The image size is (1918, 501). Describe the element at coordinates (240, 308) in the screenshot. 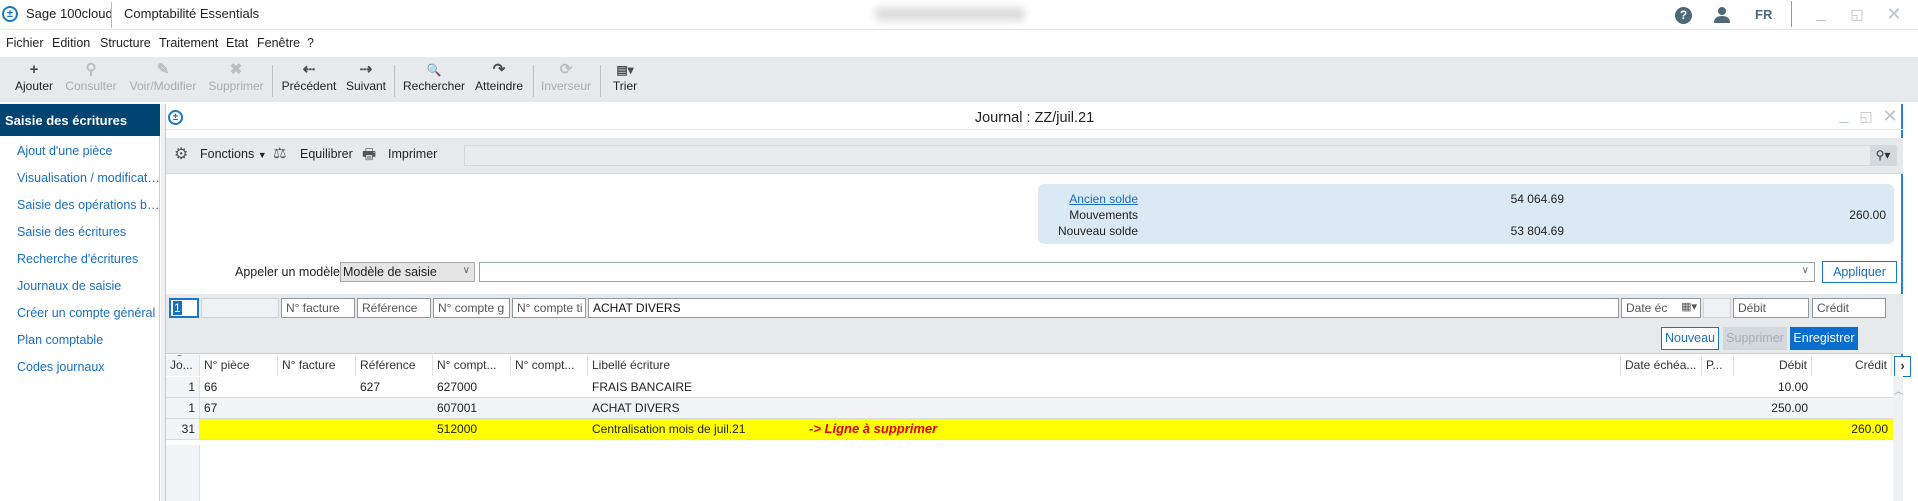

I see `piece-field` at that location.